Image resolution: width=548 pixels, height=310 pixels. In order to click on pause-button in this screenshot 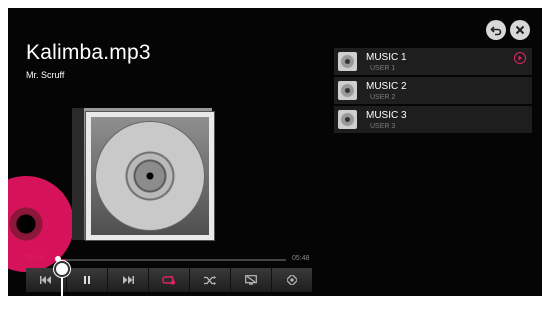, I will do `click(87, 280)`.